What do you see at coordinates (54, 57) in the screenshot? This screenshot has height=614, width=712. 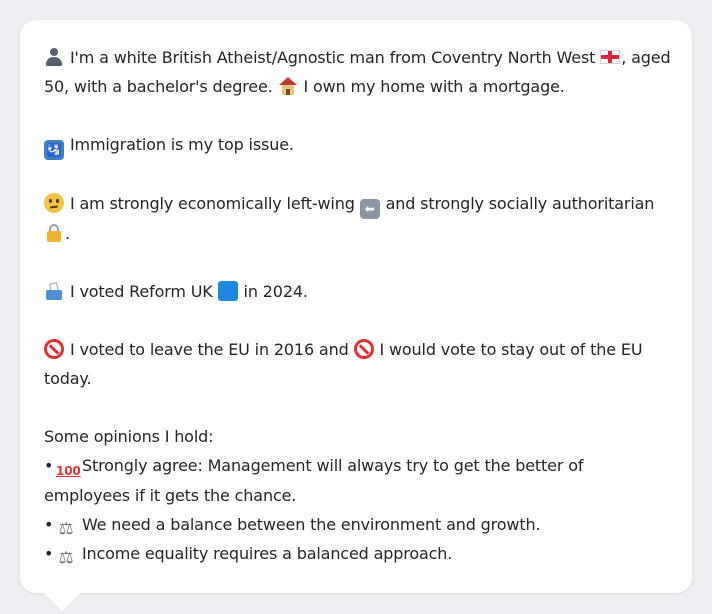 I see `bust-in-silhouette-icon` at bounding box center [54, 57].